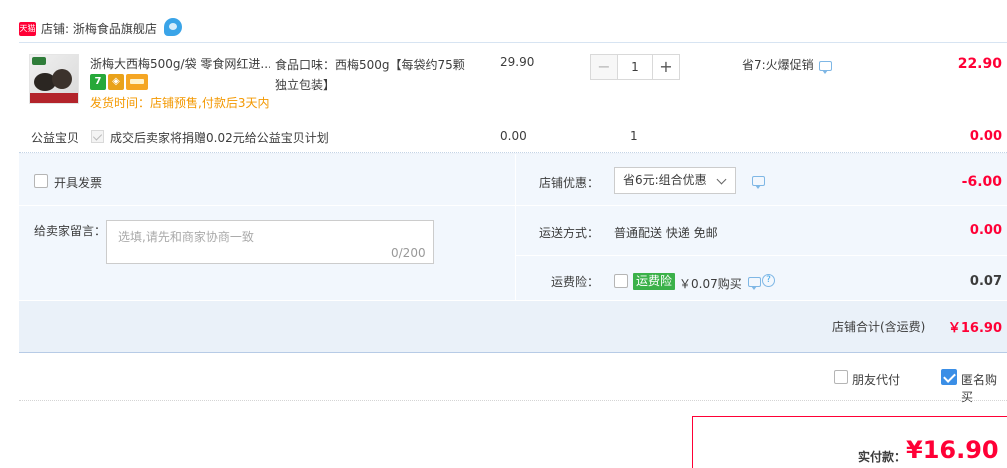 Image resolution: width=1007 pixels, height=468 pixels. I want to click on memo-char-count: 0/200, so click(408, 253).